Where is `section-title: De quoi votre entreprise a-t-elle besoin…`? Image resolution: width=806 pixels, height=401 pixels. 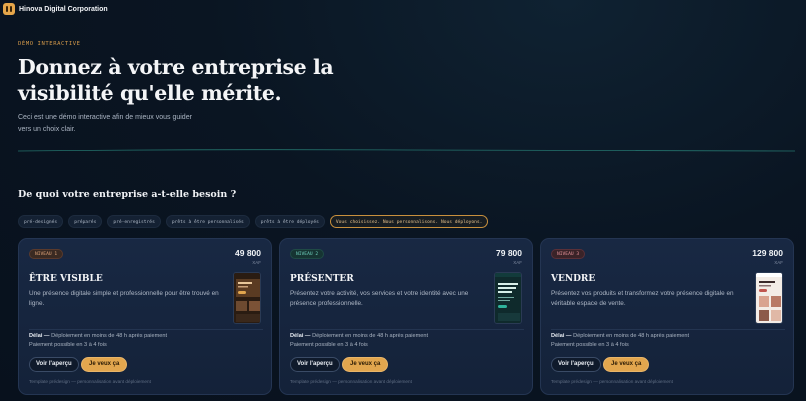
section-title: De quoi votre entreprise a-t-elle besoin… is located at coordinates (127, 194).